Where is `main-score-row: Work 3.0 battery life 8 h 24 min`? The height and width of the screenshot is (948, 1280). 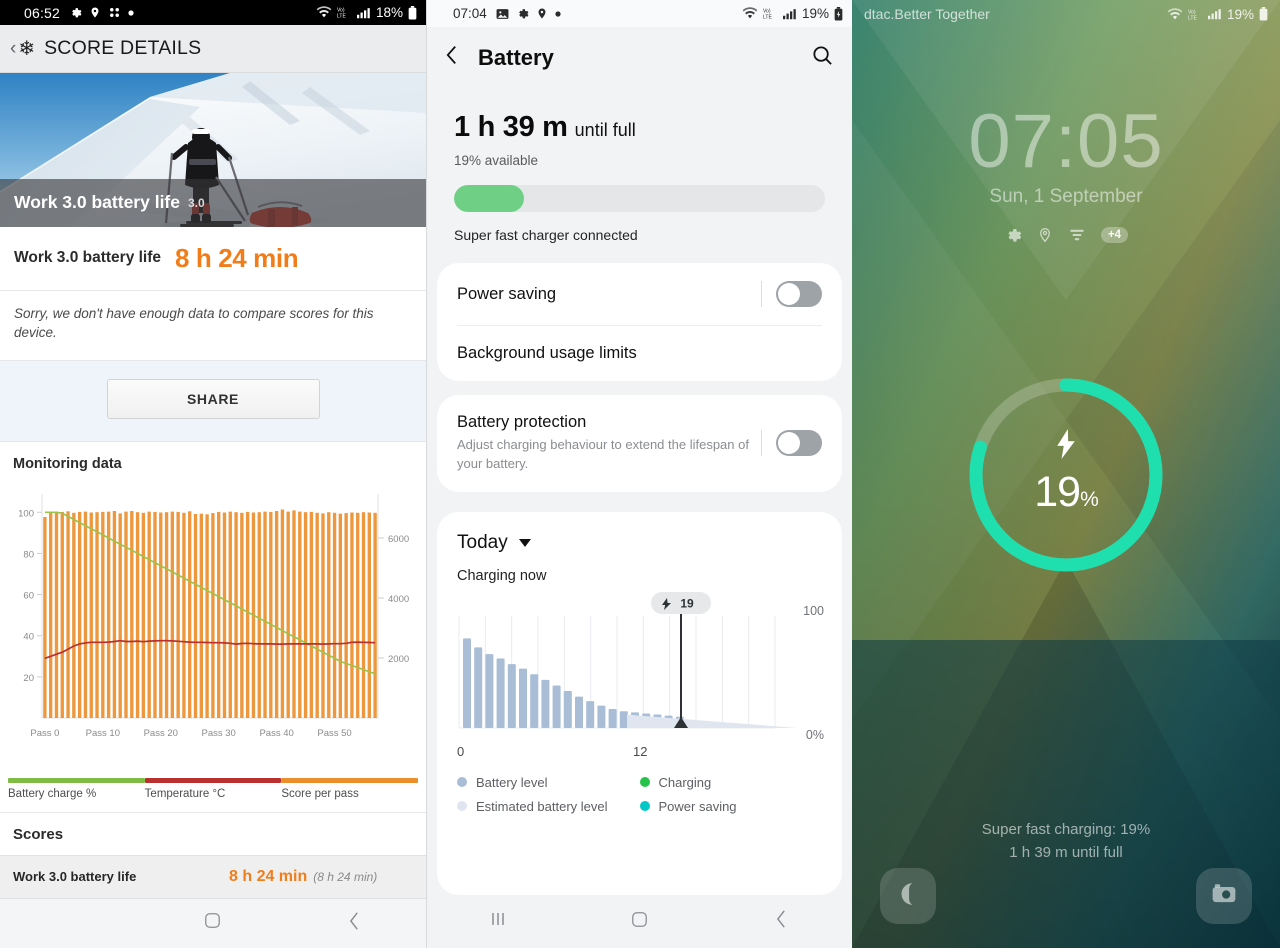
main-score-row: Work 3.0 battery life 8 h 24 min is located at coordinates (213, 258).